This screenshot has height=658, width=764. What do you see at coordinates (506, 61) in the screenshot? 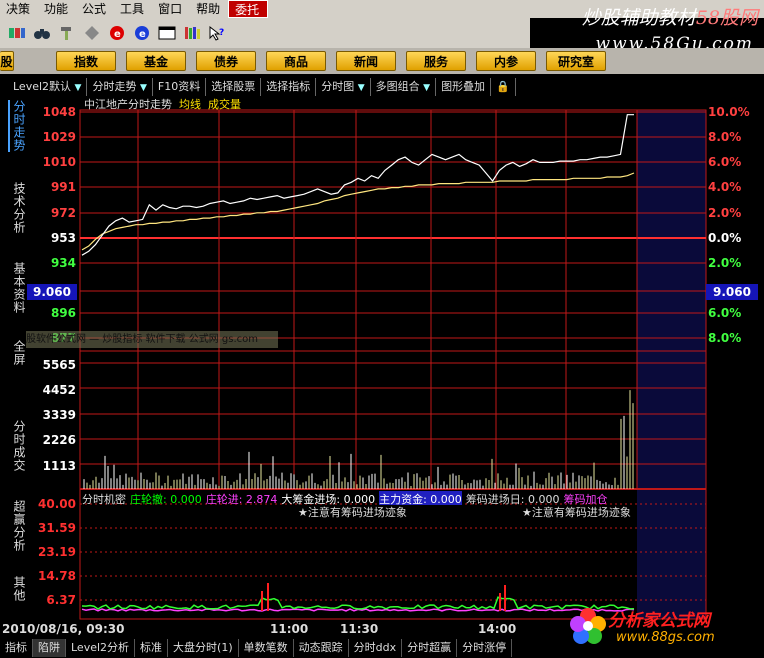
I see `nav-insider: 内参` at bounding box center [506, 61].